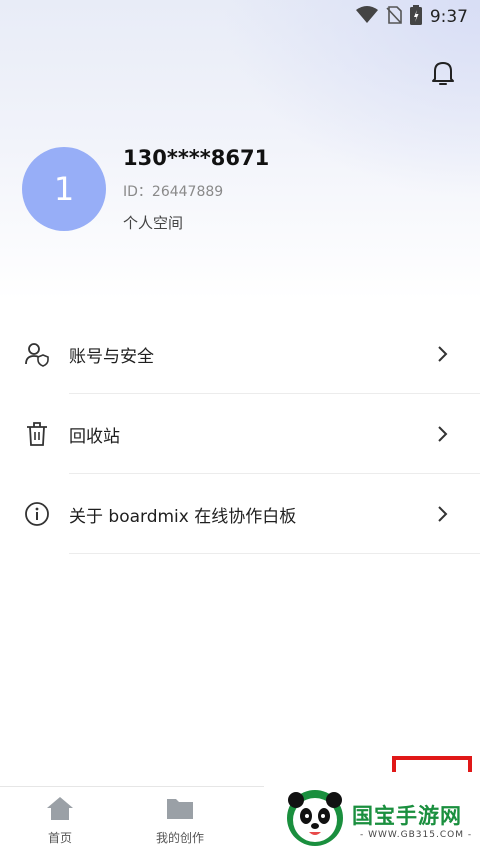 The width and height of the screenshot is (480, 853). What do you see at coordinates (37, 434) in the screenshot?
I see `trash-icon` at bounding box center [37, 434].